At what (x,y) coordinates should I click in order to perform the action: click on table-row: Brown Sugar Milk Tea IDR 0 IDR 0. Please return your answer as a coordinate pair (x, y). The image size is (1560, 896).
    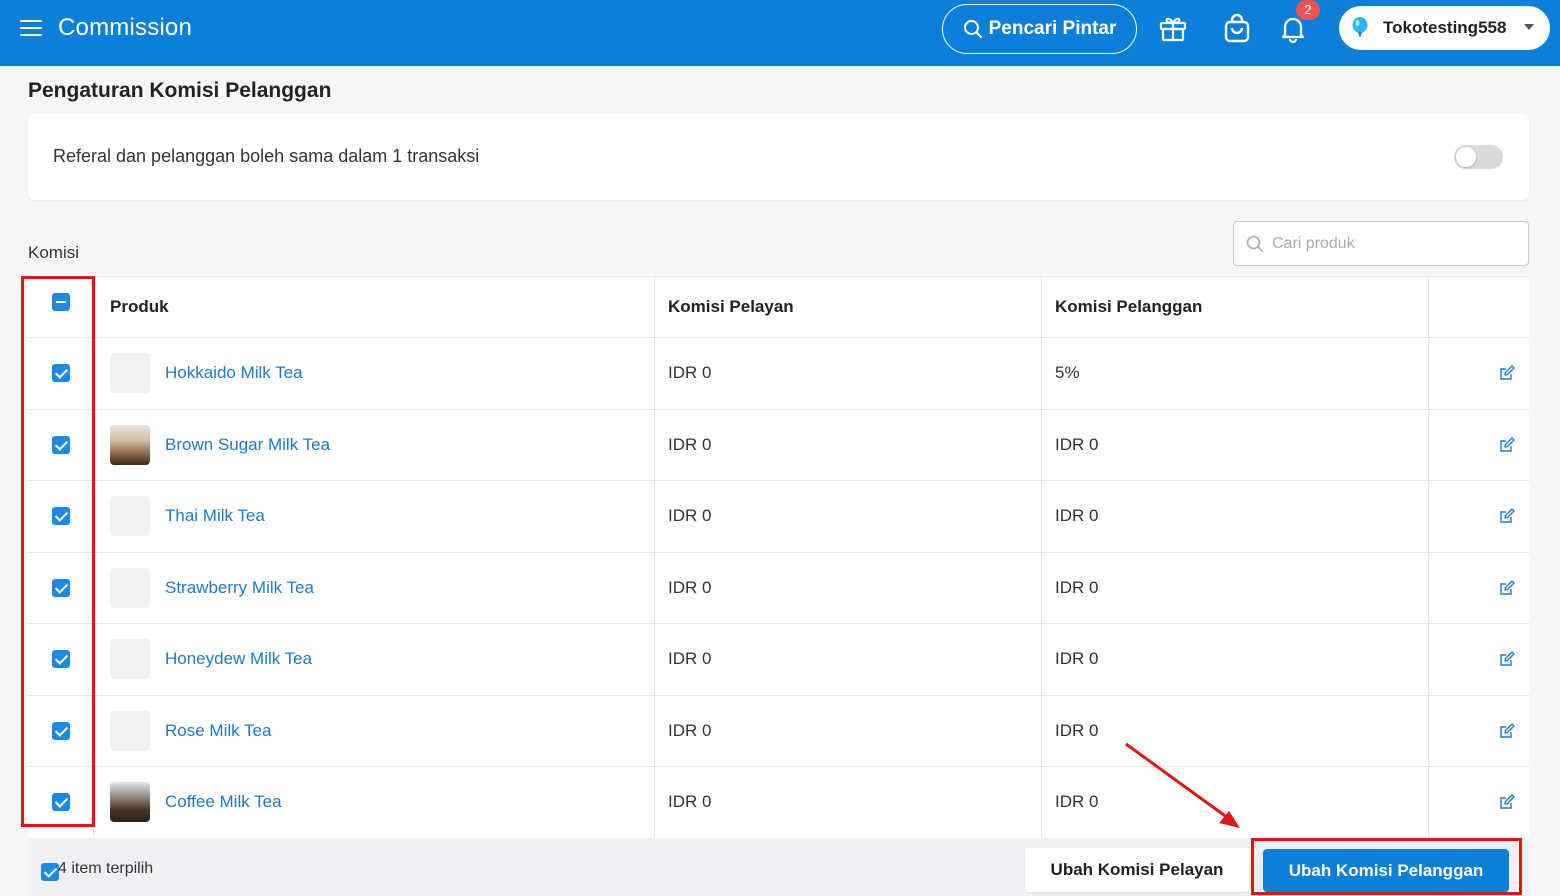
    Looking at the image, I should click on (778, 445).